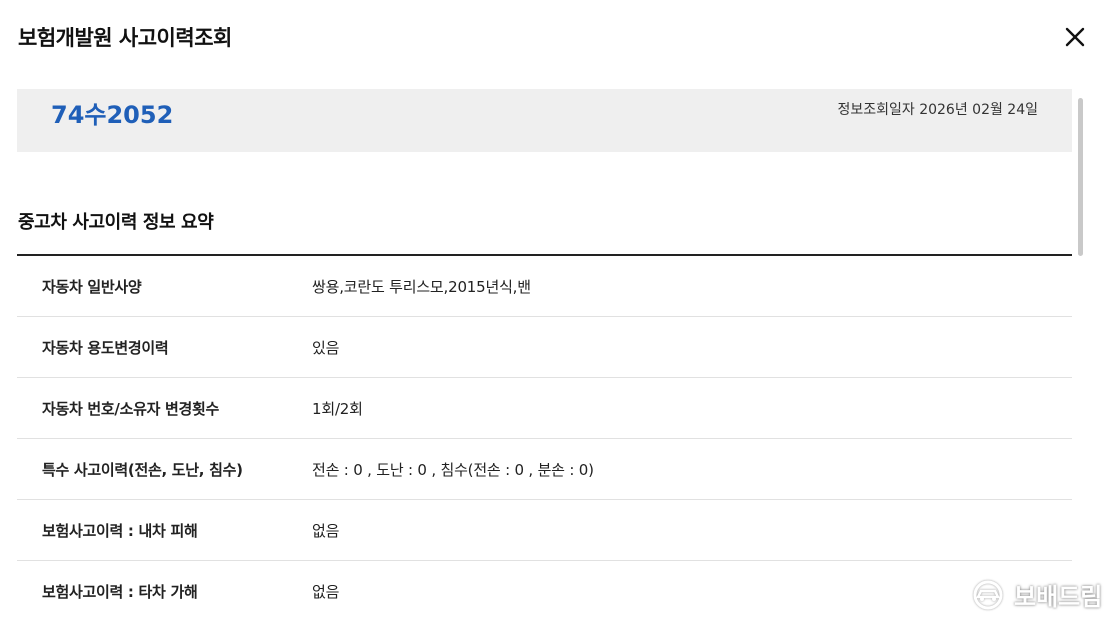  Describe the element at coordinates (937, 110) in the screenshot. I see `query-date: 정보조회일자 2026년 02월 24일` at that location.